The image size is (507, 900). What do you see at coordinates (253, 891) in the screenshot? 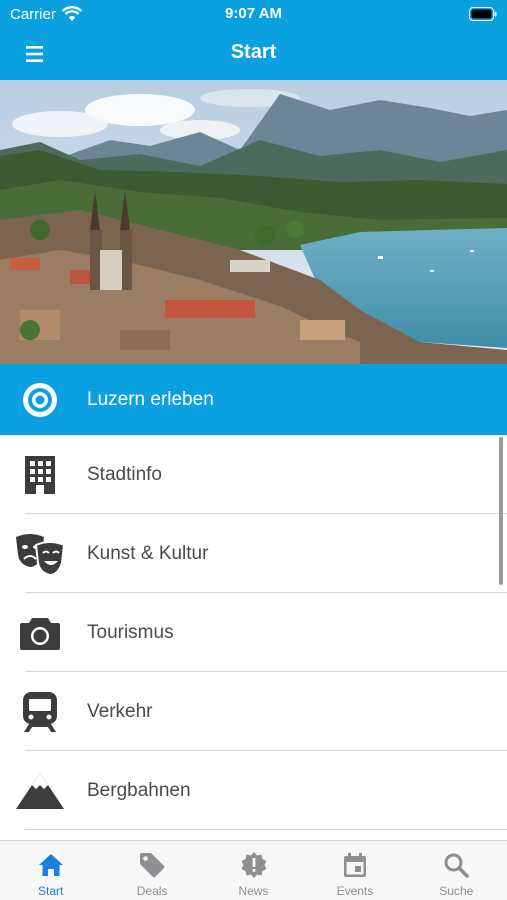
I see `tab-label: News` at bounding box center [253, 891].